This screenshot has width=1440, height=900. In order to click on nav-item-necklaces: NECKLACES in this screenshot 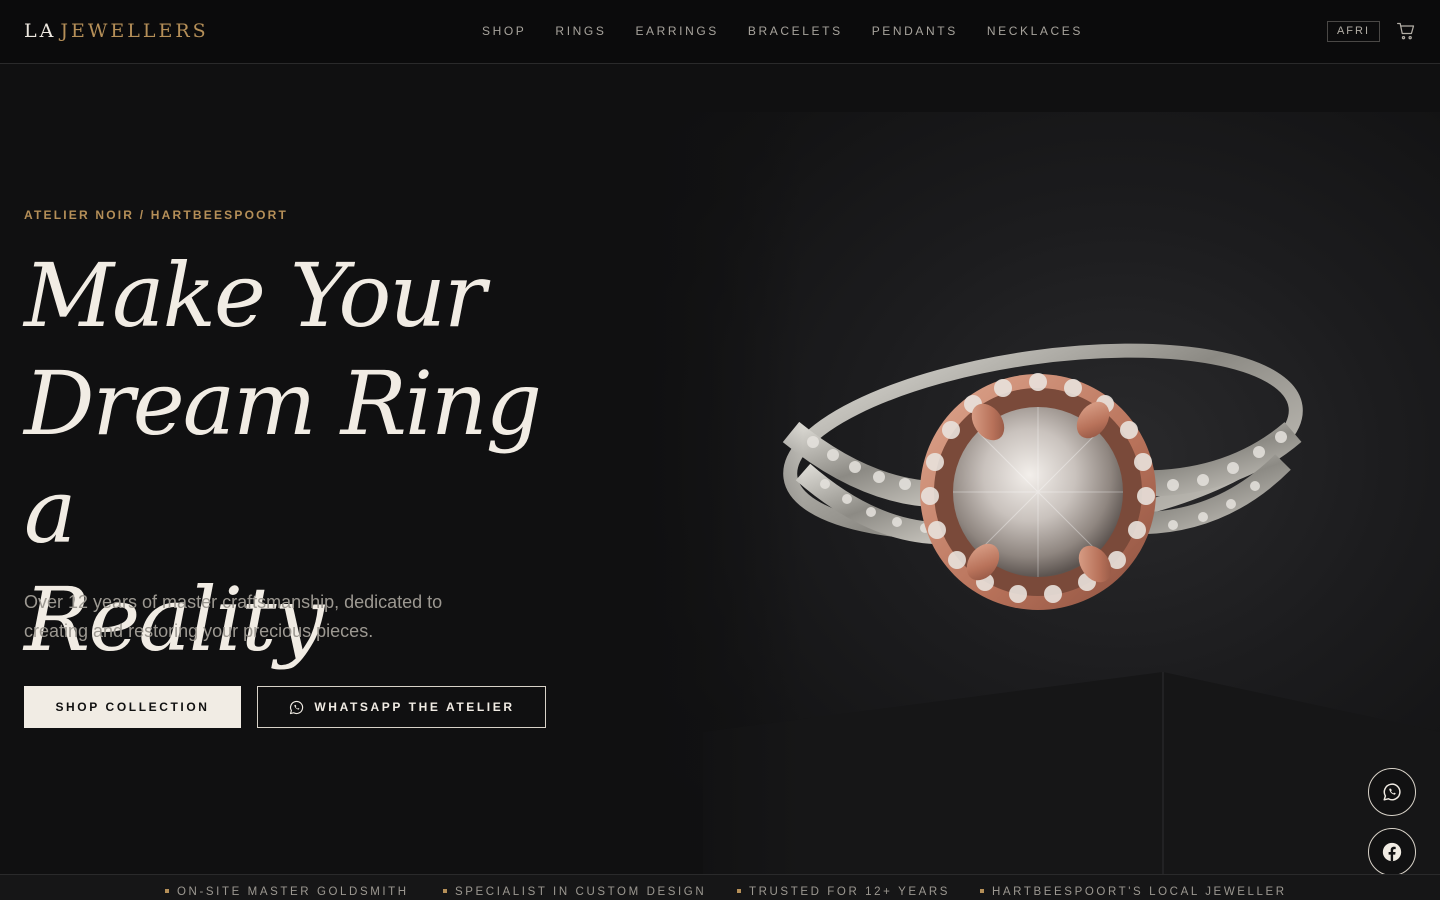, I will do `click(1035, 31)`.